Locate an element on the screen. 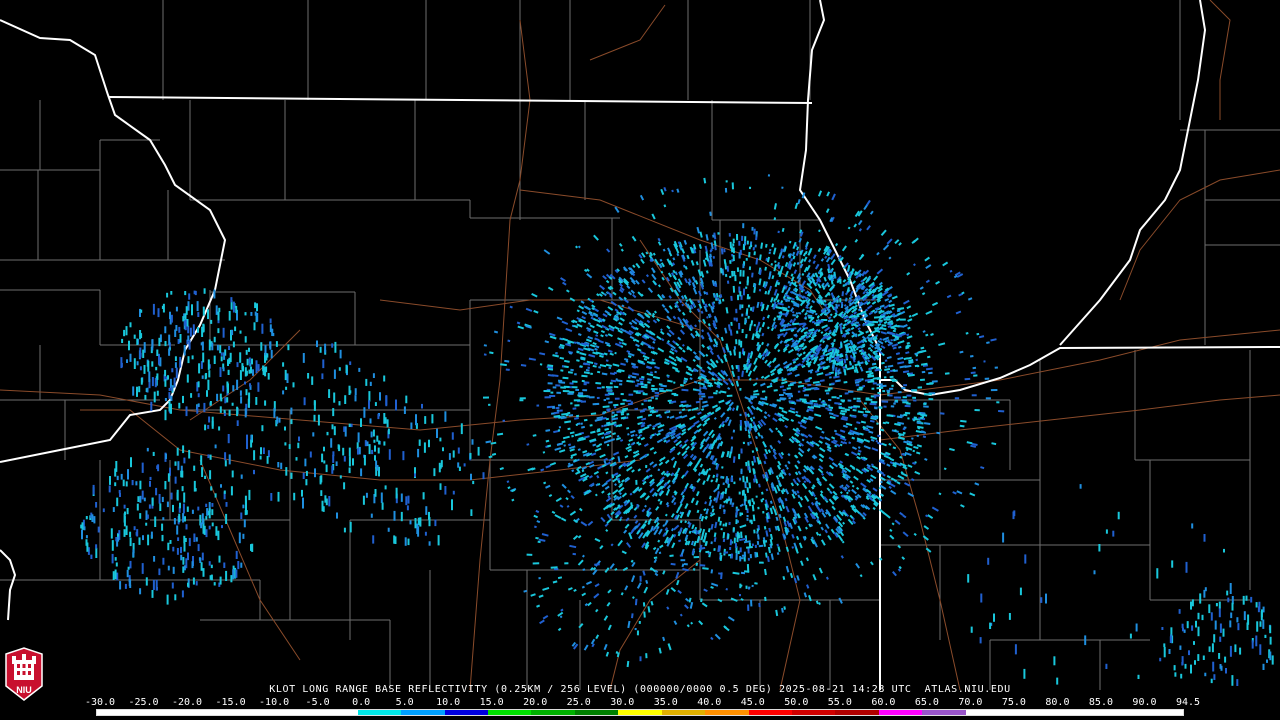  colorbar-label: -15.0 is located at coordinates (230, 702).